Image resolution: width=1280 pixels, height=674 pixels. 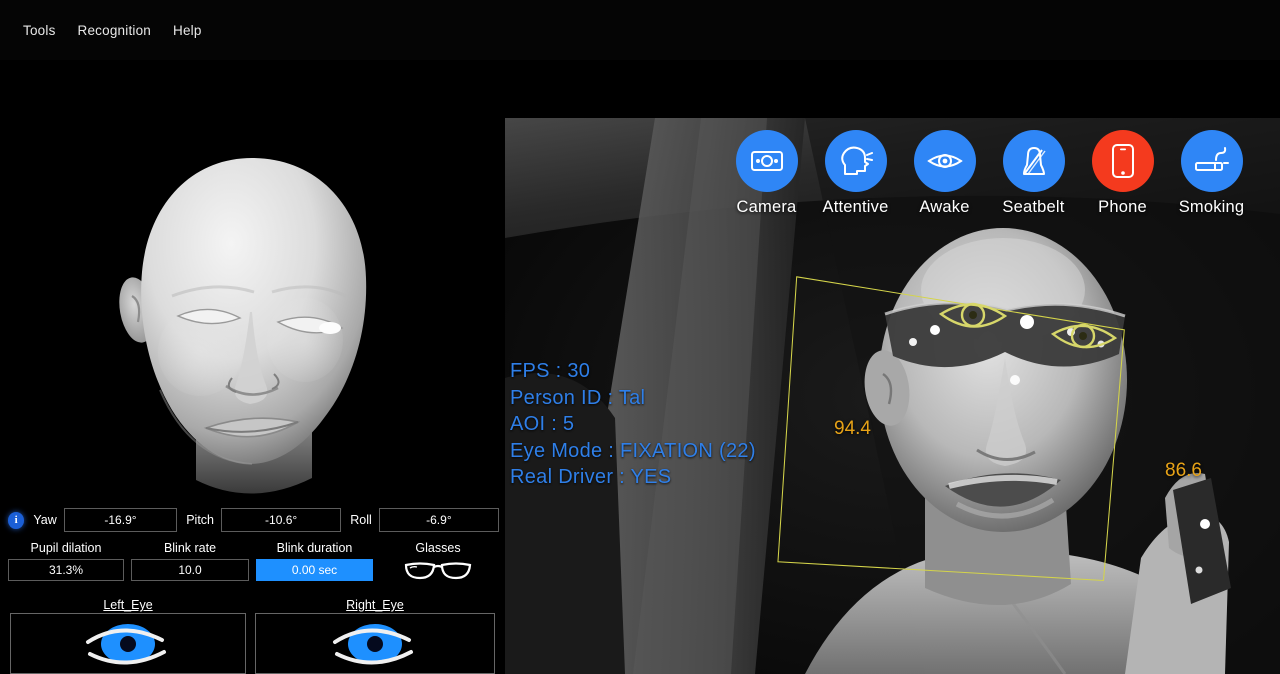 I want to click on sunglasses-icon, so click(x=438, y=571).